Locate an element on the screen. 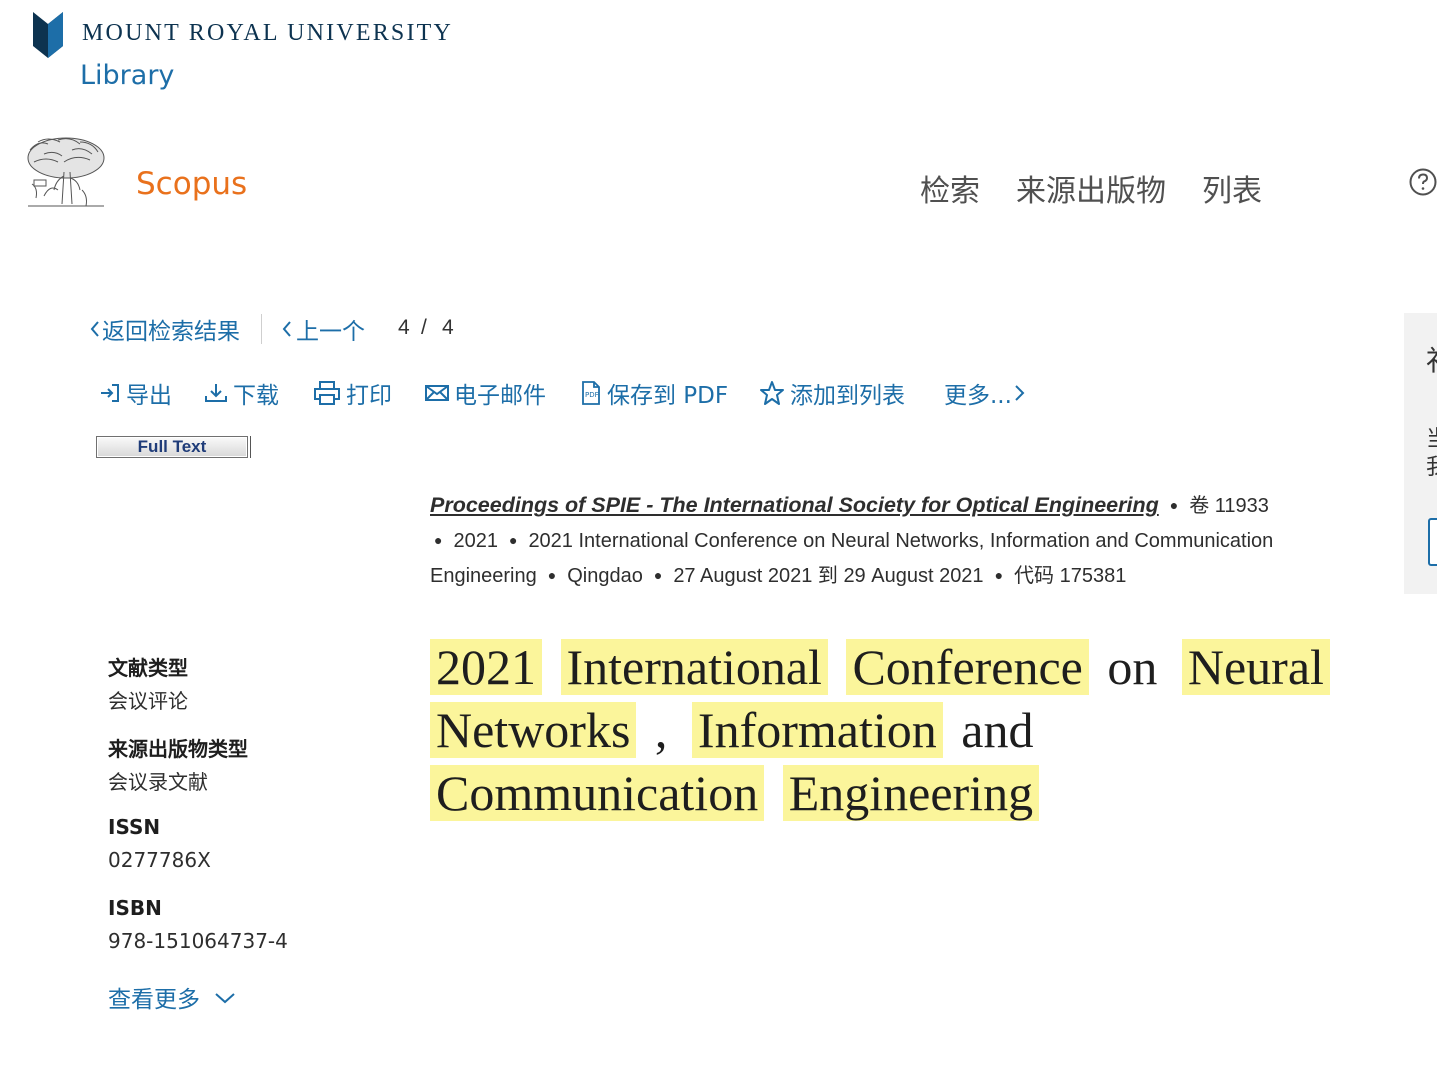 The height and width of the screenshot is (1081, 1437). title-word: and is located at coordinates (997, 730).